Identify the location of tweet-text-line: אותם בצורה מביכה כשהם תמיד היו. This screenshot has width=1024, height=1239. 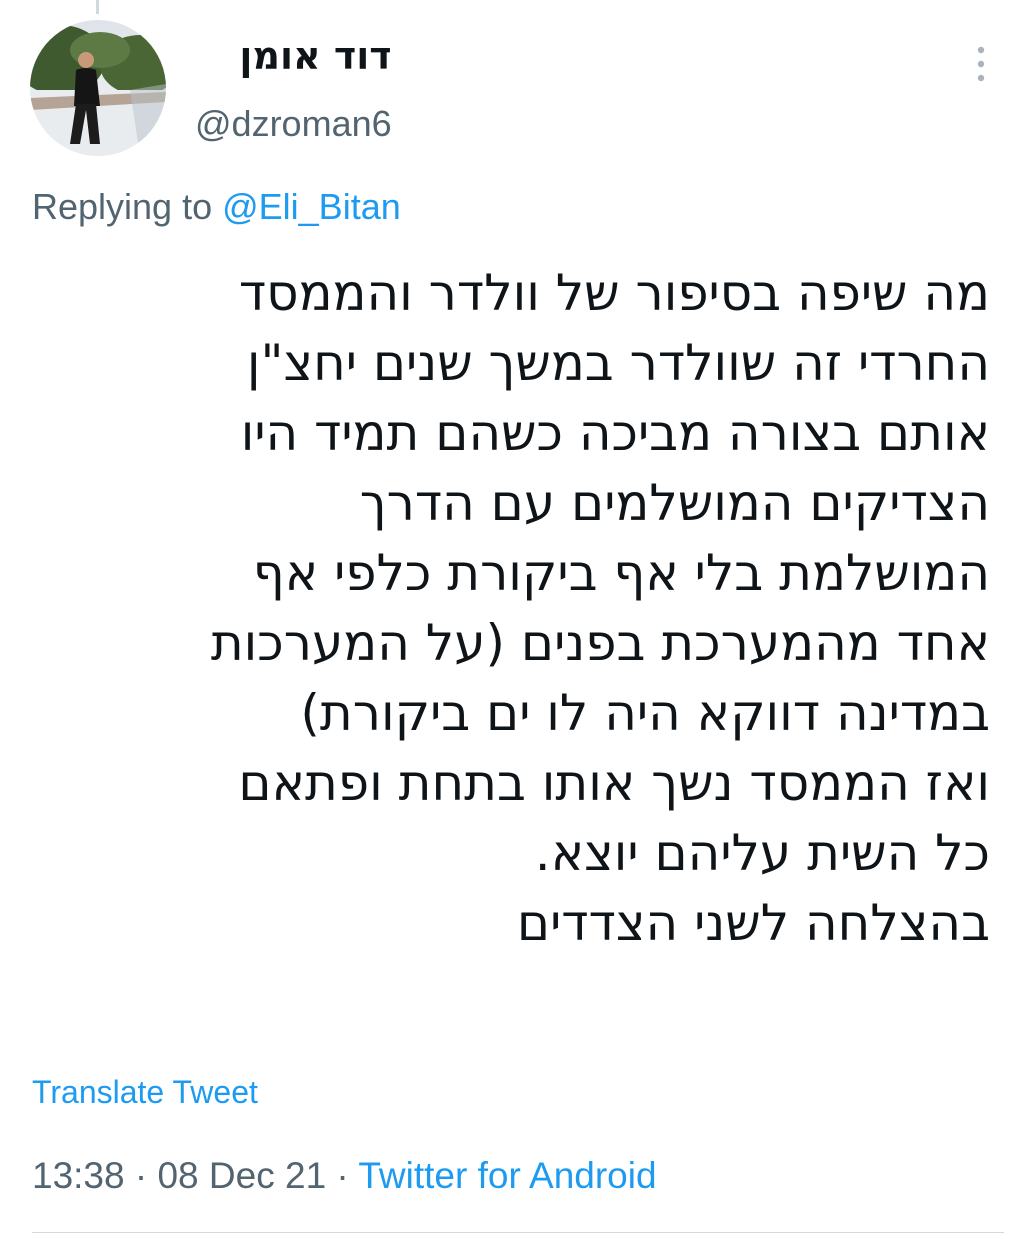
(615, 433).